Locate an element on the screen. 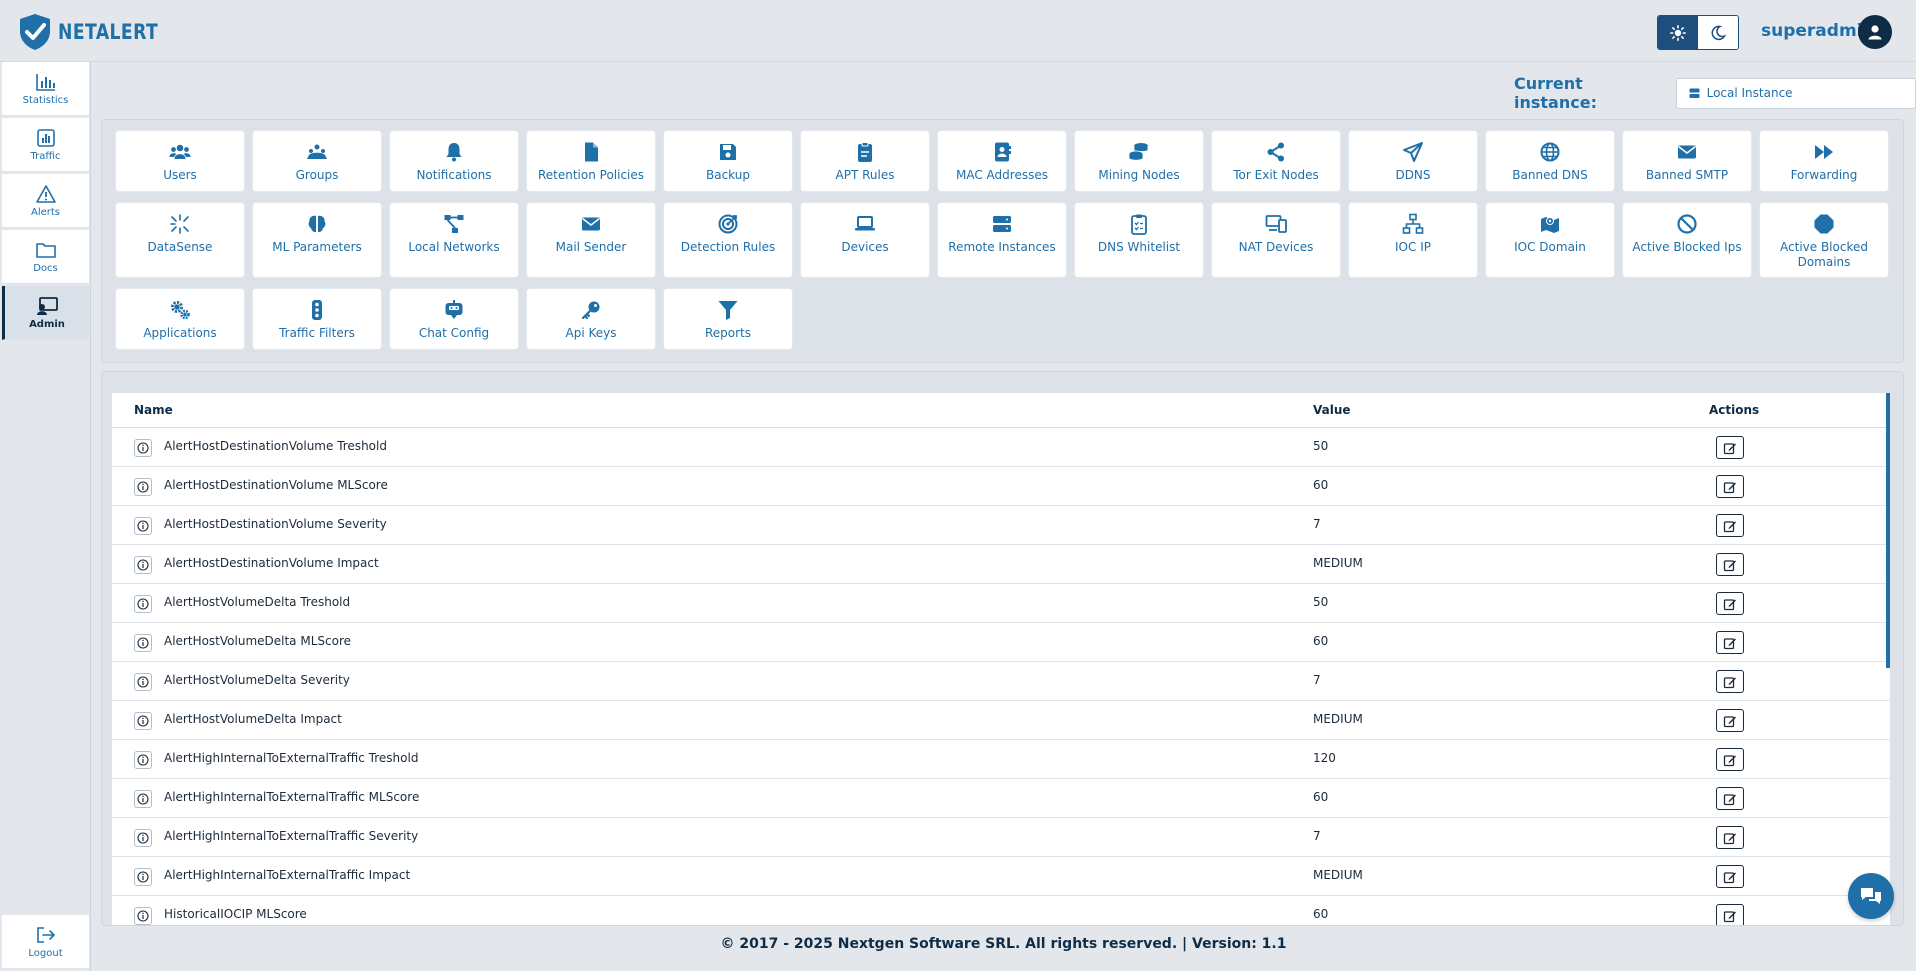  sidebar-item-label: Docs is located at coordinates (45, 268).